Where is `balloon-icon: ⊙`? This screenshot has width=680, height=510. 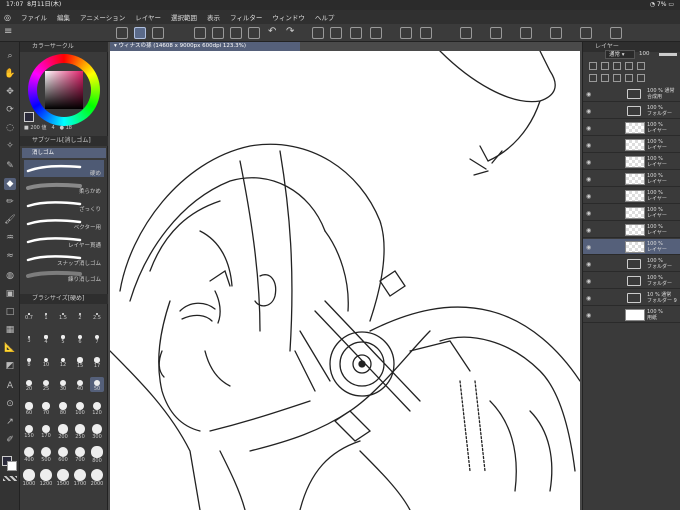 balloon-icon: ⊙ is located at coordinates (10, 404).